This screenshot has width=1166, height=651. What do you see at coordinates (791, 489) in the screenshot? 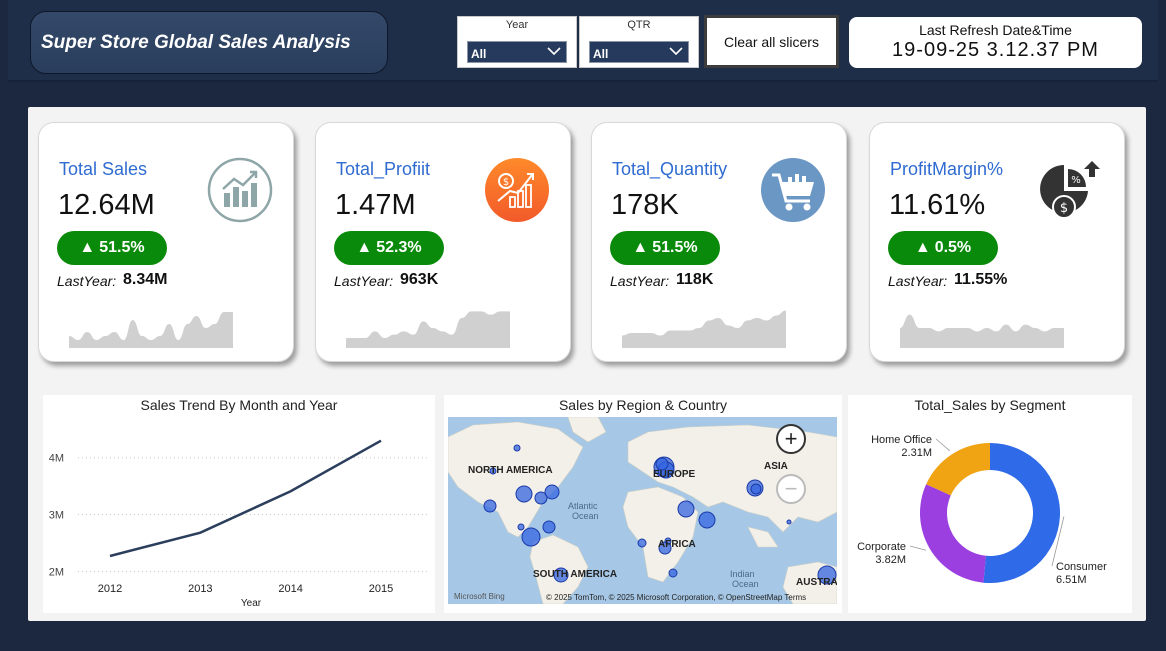
I see `zoom-out-button: −` at bounding box center [791, 489].